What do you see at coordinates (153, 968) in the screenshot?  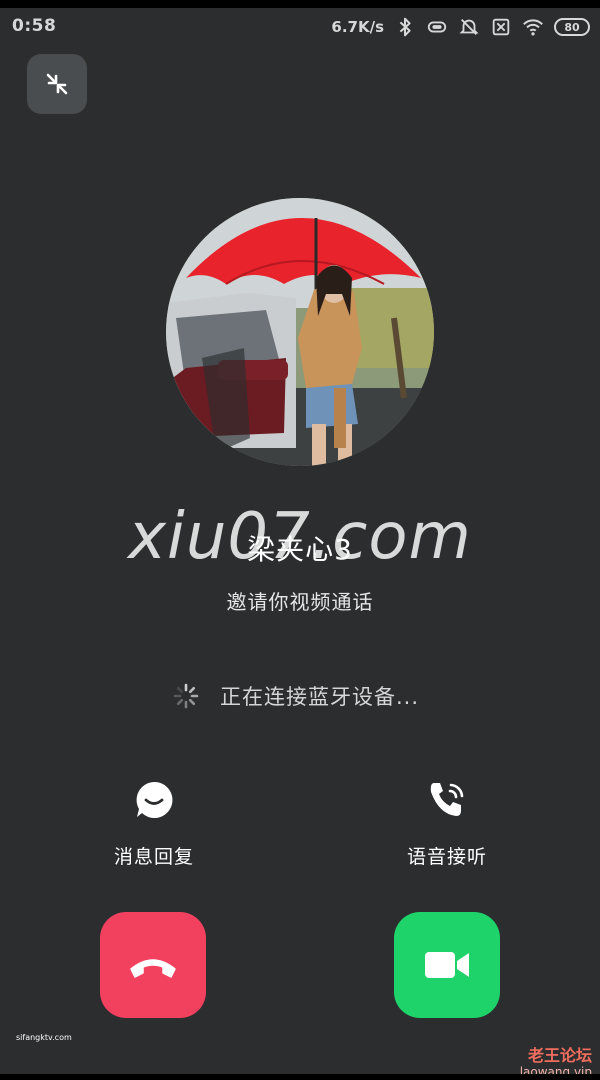 I see `hang-up-icon` at bounding box center [153, 968].